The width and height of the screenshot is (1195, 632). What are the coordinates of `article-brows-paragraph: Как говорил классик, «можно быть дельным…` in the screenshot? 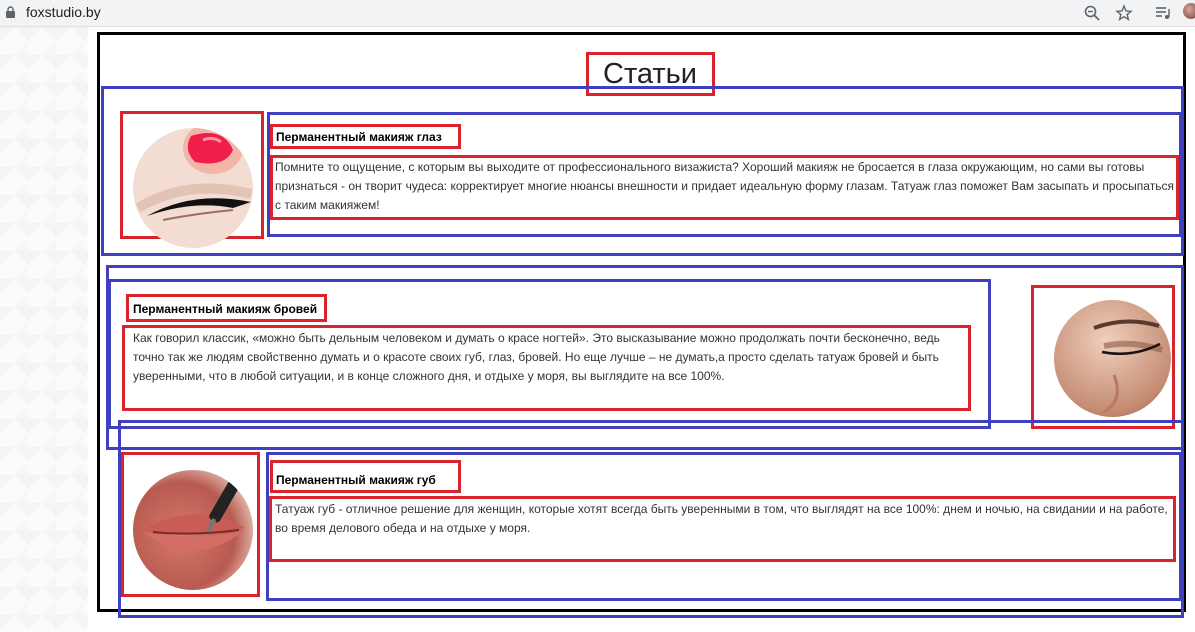 It's located at (536, 357).